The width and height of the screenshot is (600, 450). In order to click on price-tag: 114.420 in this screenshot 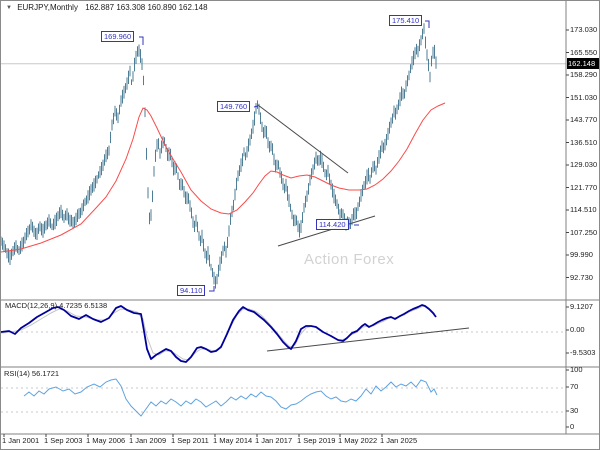, I will do `click(332, 224)`.